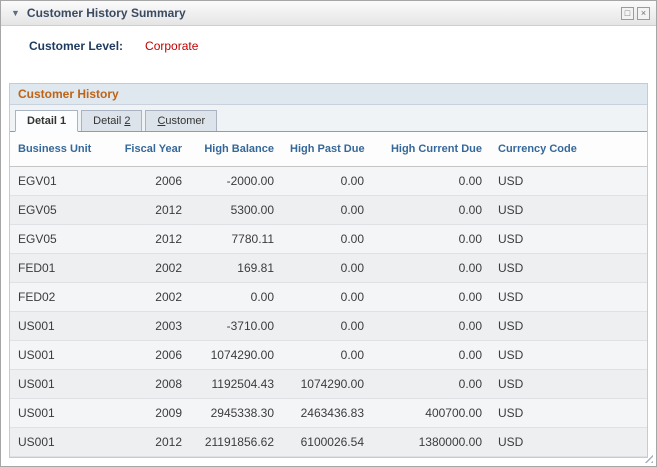 This screenshot has height=467, width=657. Describe the element at coordinates (60, 268) in the screenshot. I see `table-cell: FED01` at that location.